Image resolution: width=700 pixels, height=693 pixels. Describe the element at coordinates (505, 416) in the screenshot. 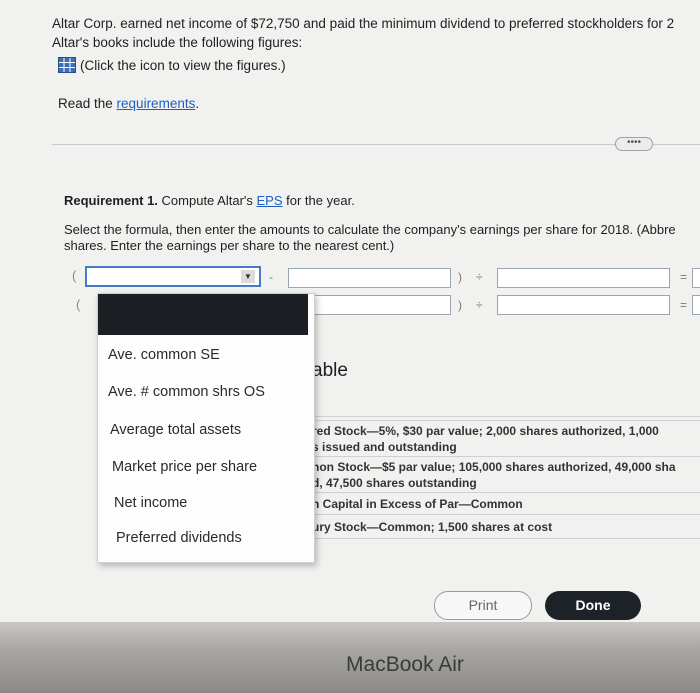

I see `popup-rule-top` at that location.